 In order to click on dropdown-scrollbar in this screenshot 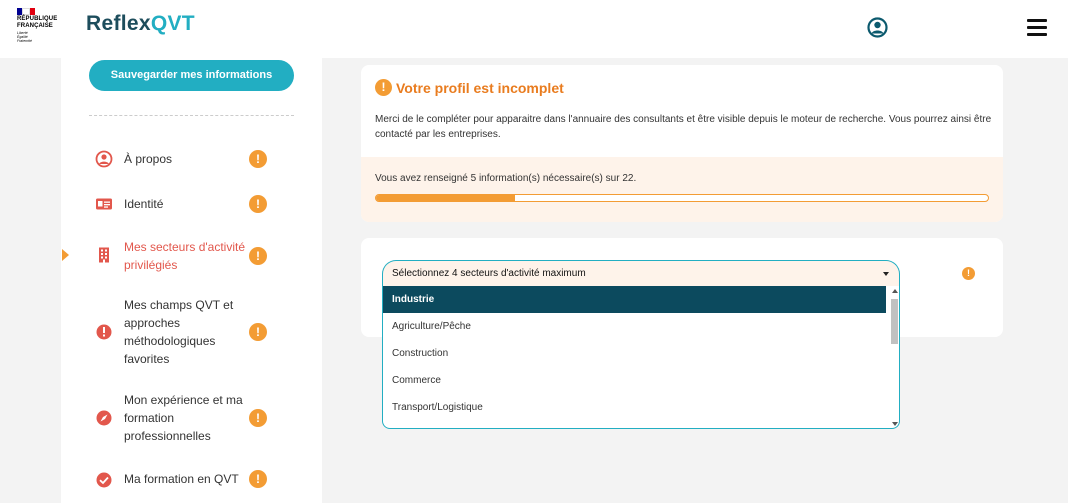, I will do `click(893, 357)`.